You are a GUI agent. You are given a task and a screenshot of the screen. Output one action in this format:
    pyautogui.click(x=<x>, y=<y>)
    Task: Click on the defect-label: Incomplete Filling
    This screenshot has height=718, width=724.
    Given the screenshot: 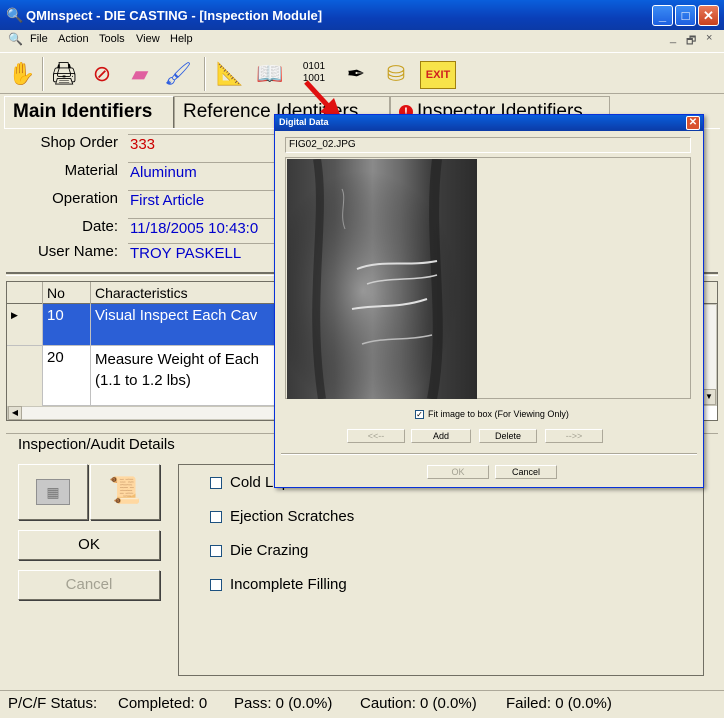 What is the action you would take?
    pyautogui.click(x=288, y=584)
    